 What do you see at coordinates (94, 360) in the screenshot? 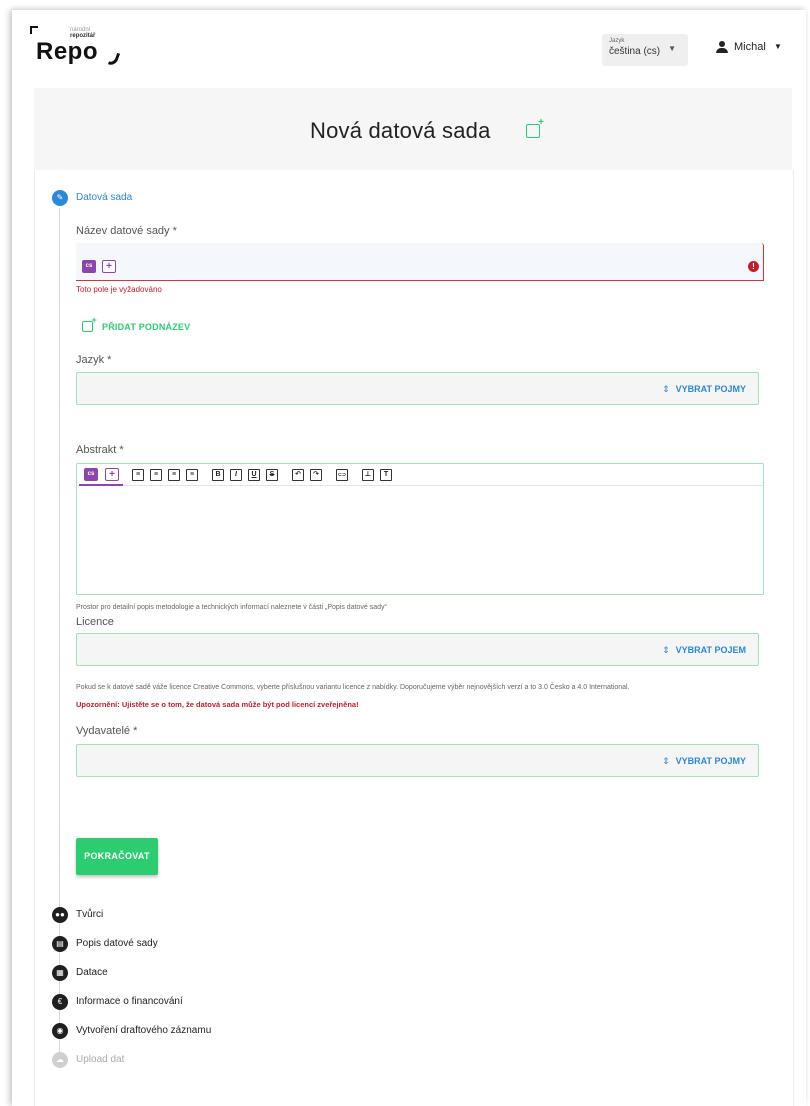
I see `language-field-label: Jazyk *` at bounding box center [94, 360].